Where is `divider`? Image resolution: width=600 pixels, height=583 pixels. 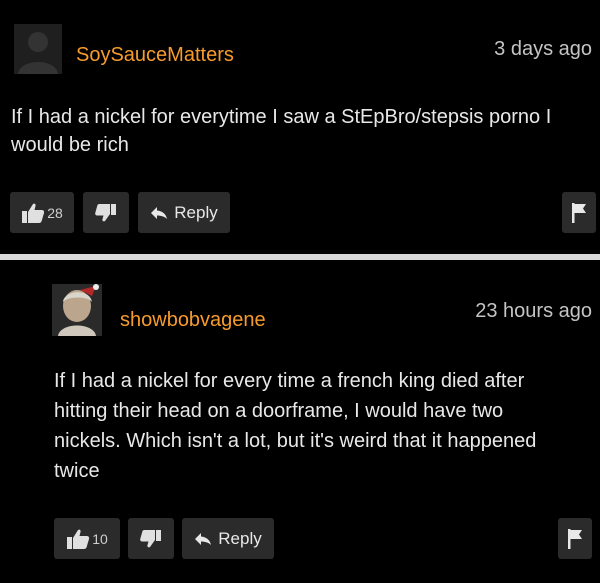 divider is located at coordinates (300, 257).